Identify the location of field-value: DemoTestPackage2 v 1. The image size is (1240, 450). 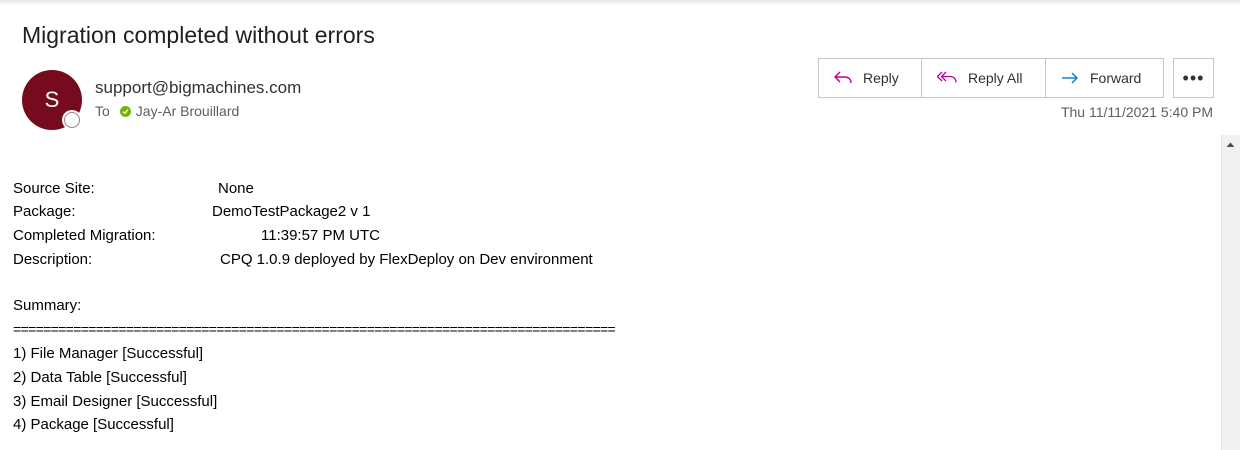
(291, 211).